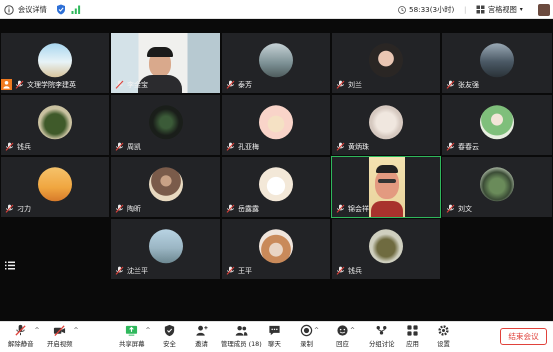  What do you see at coordinates (201, 338) in the screenshot?
I see `invite-button: 邀请` at bounding box center [201, 338].